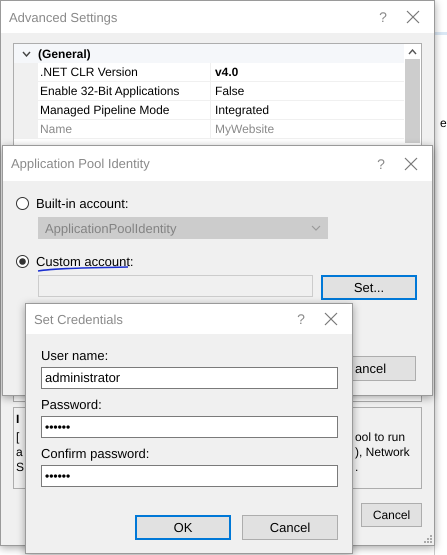 This screenshot has height=555, width=447. Describe the element at coordinates (75, 356) in the screenshot. I see `field-label: User name:` at that location.